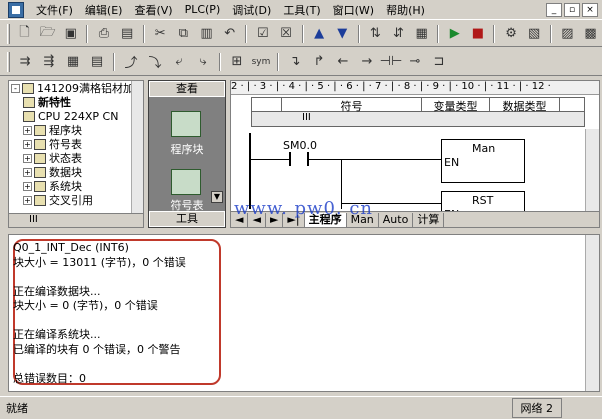 The width and height of the screenshot is (602, 419). What do you see at coordinates (567, 34) in the screenshot?
I see `status-table-icon: ▨` at bounding box center [567, 34].